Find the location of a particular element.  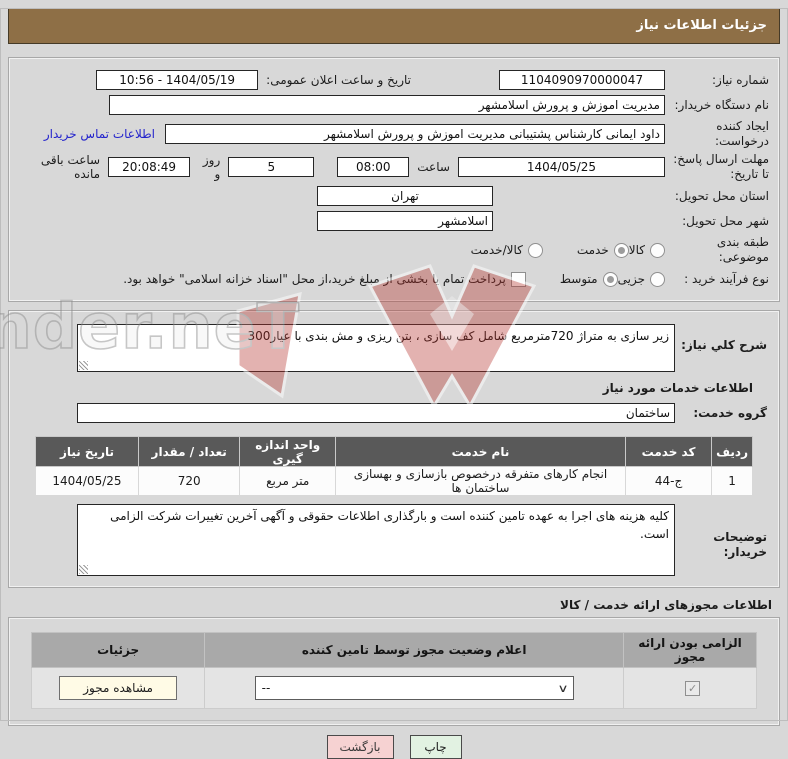

need-number-row: شماره نیاز: تاریخ و ساعت اعلان عمومی: is located at coordinates (394, 80).